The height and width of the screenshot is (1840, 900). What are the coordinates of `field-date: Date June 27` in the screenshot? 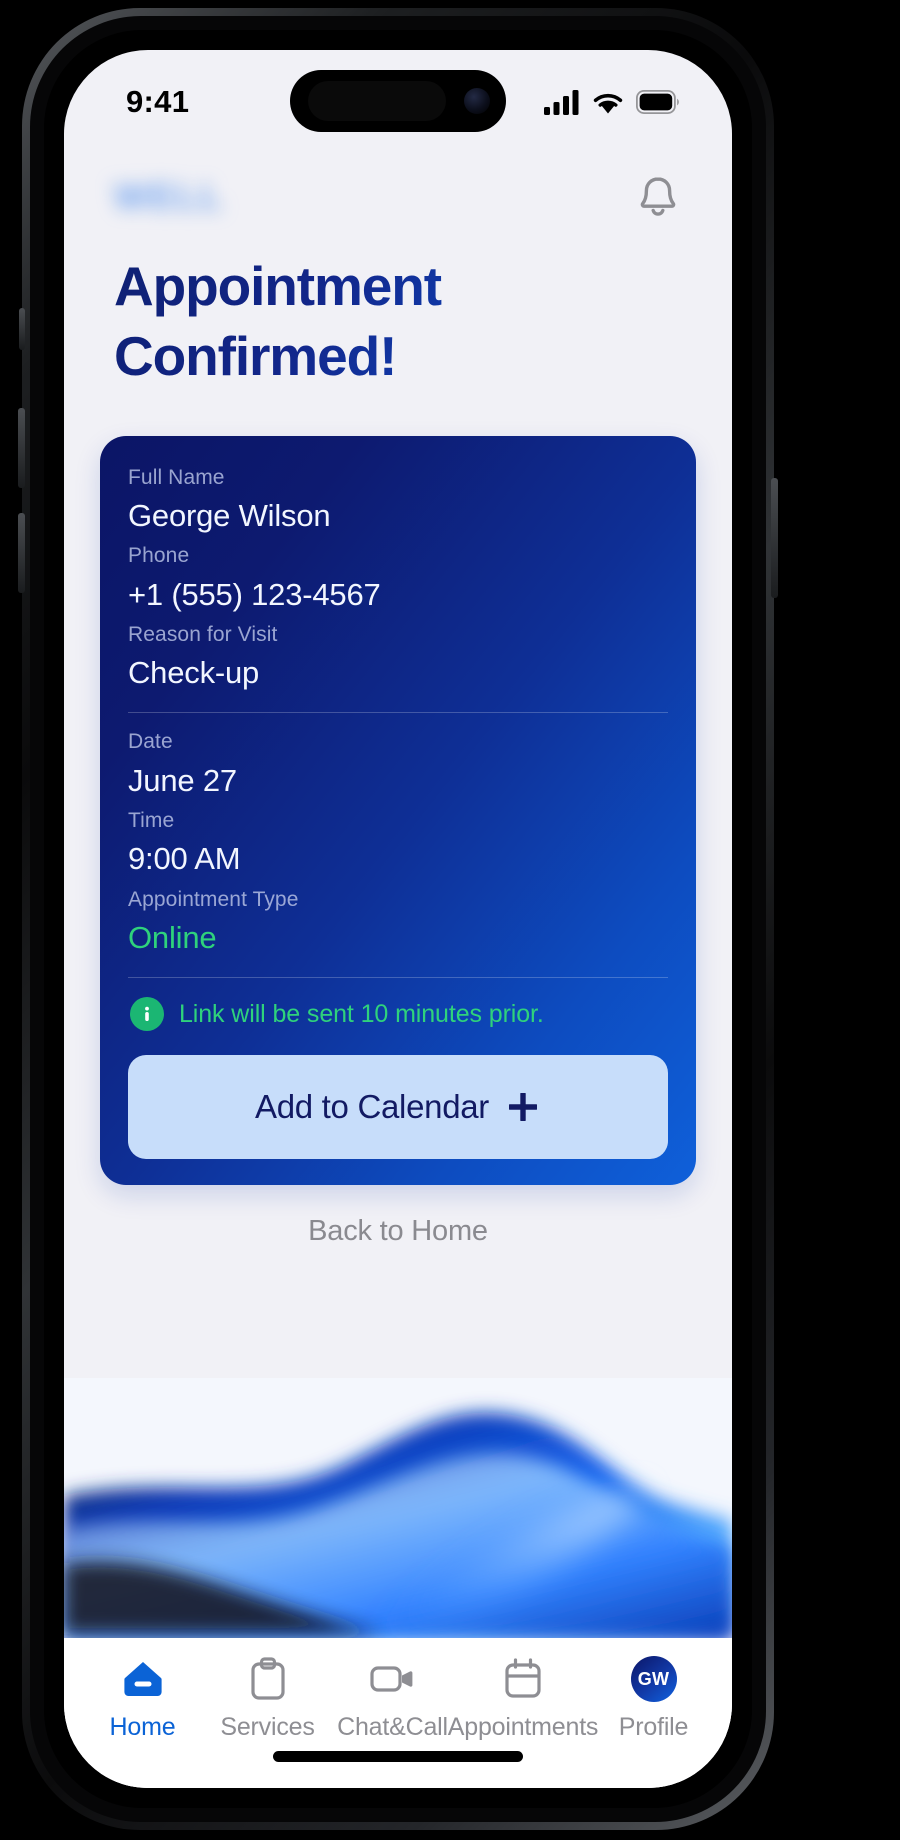 It's located at (398, 764).